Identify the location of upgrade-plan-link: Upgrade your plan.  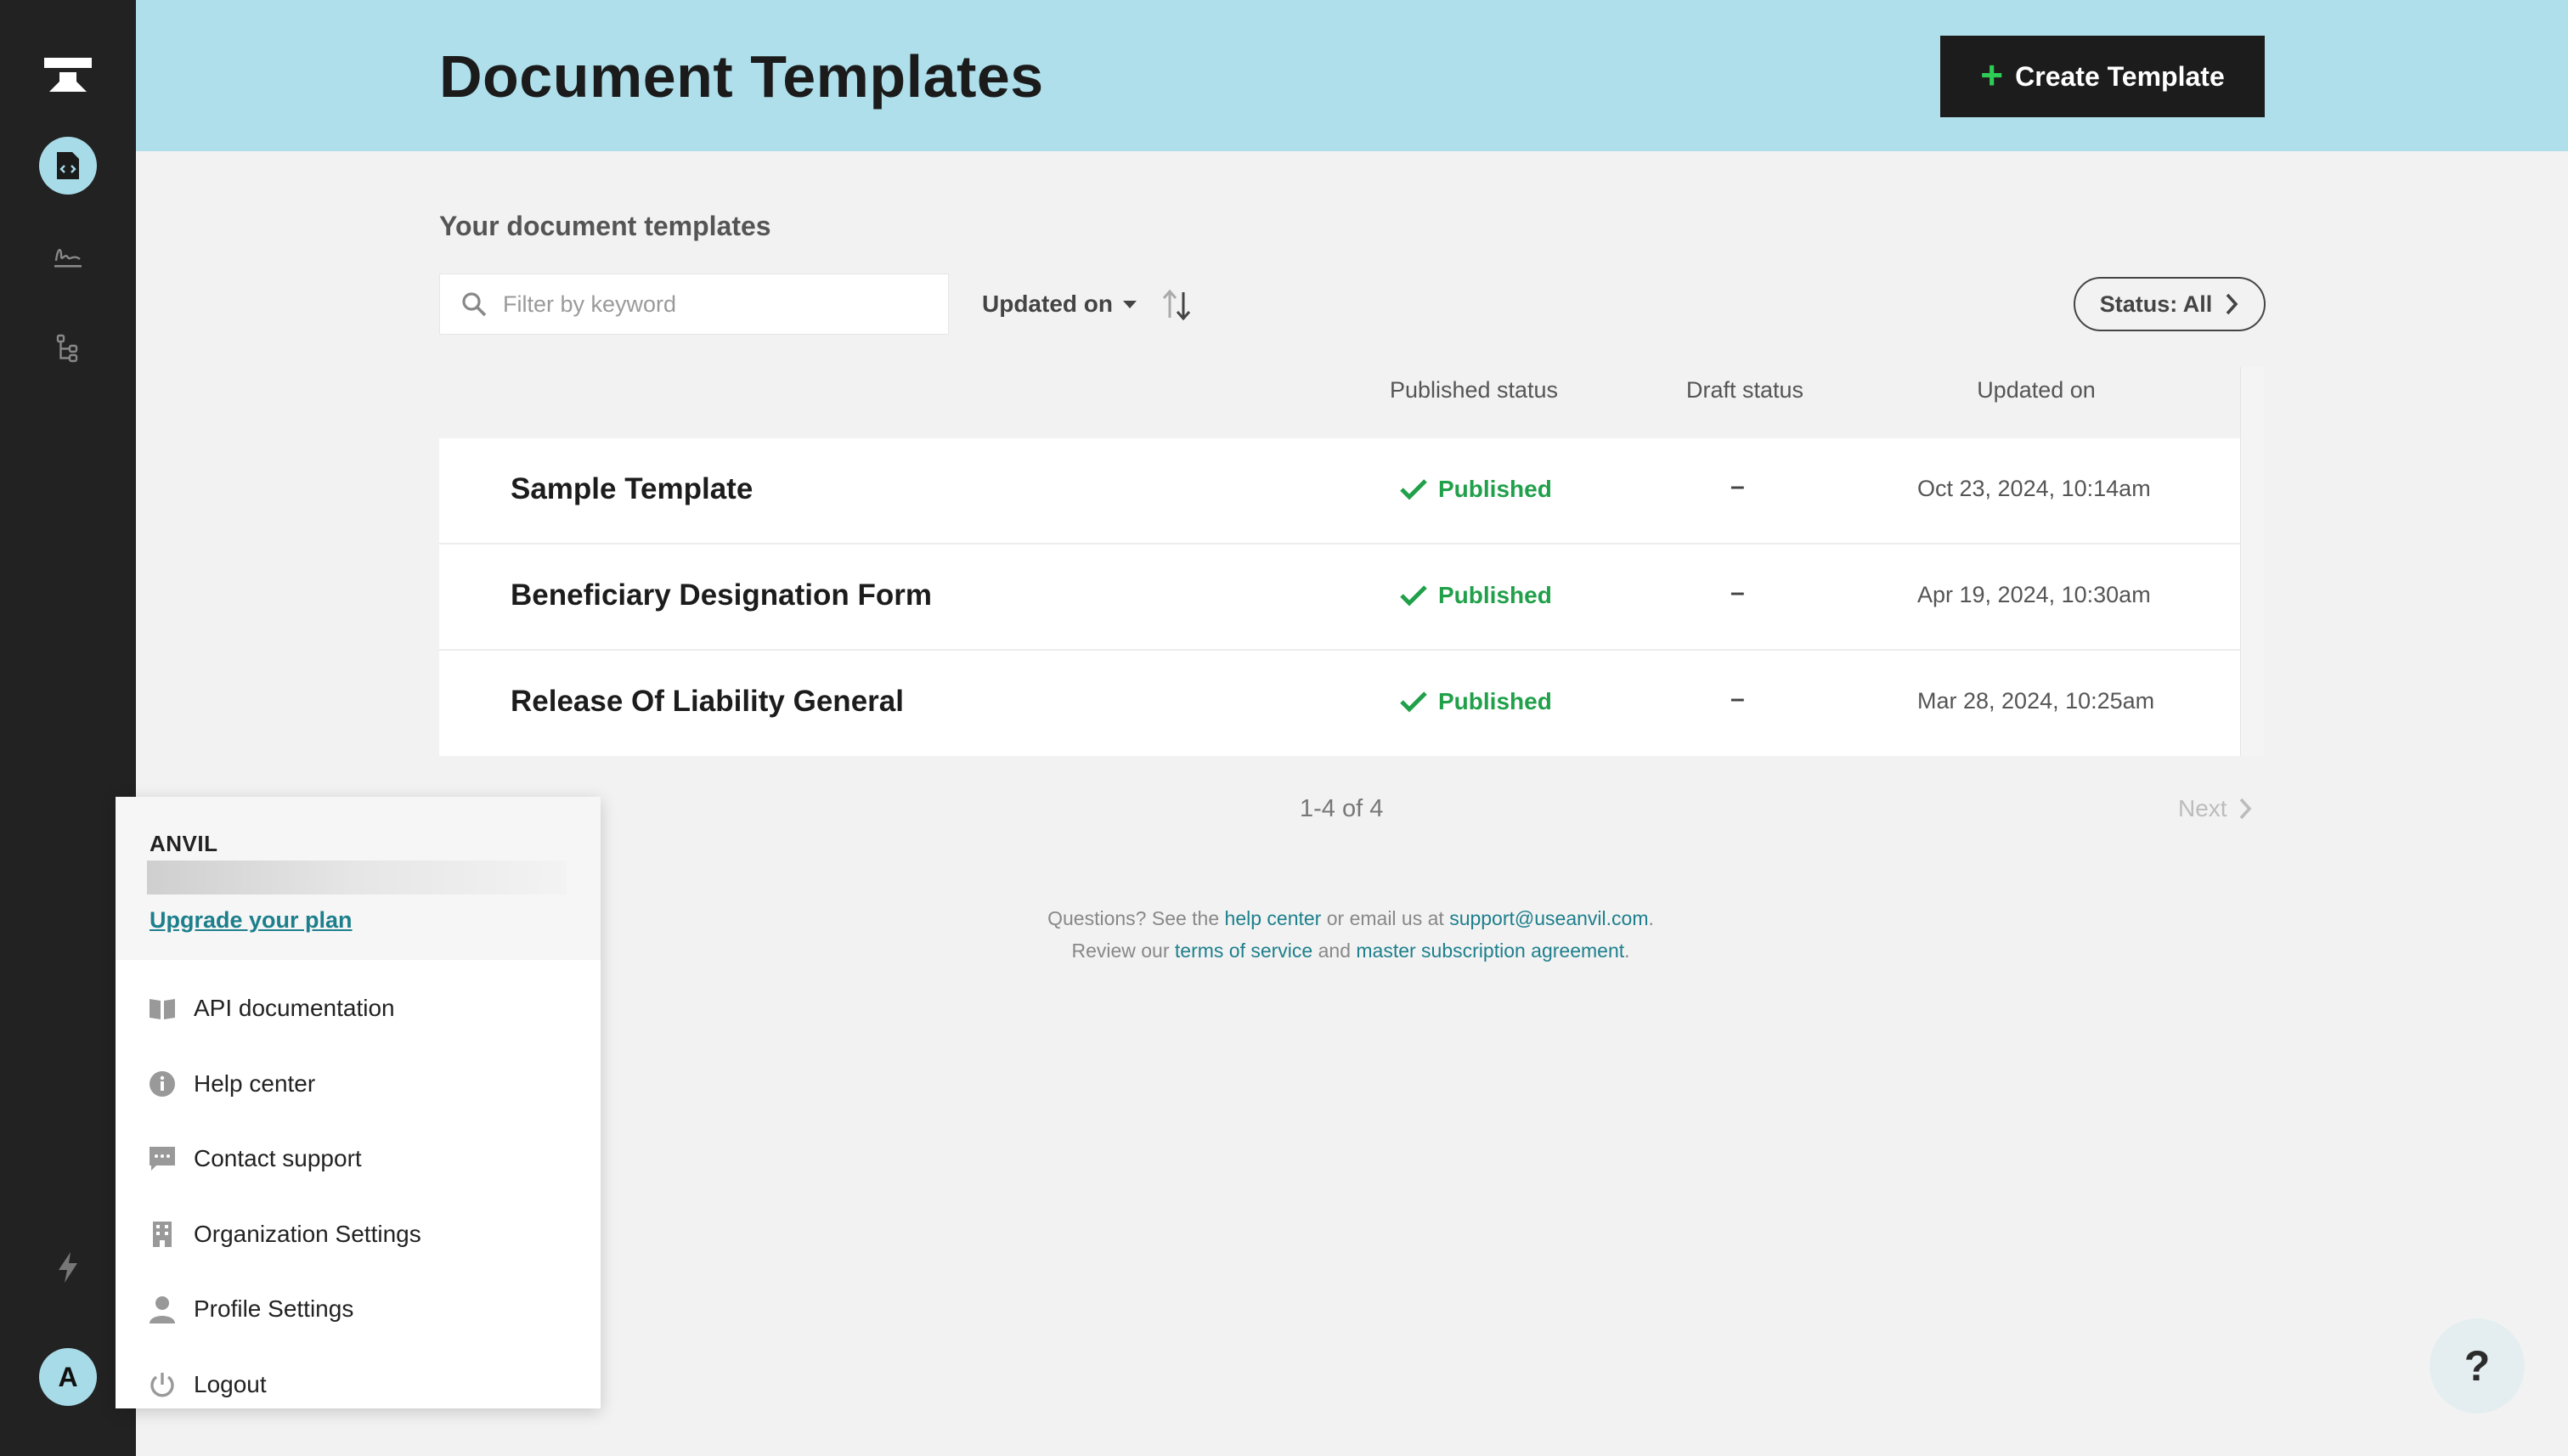
(251, 920).